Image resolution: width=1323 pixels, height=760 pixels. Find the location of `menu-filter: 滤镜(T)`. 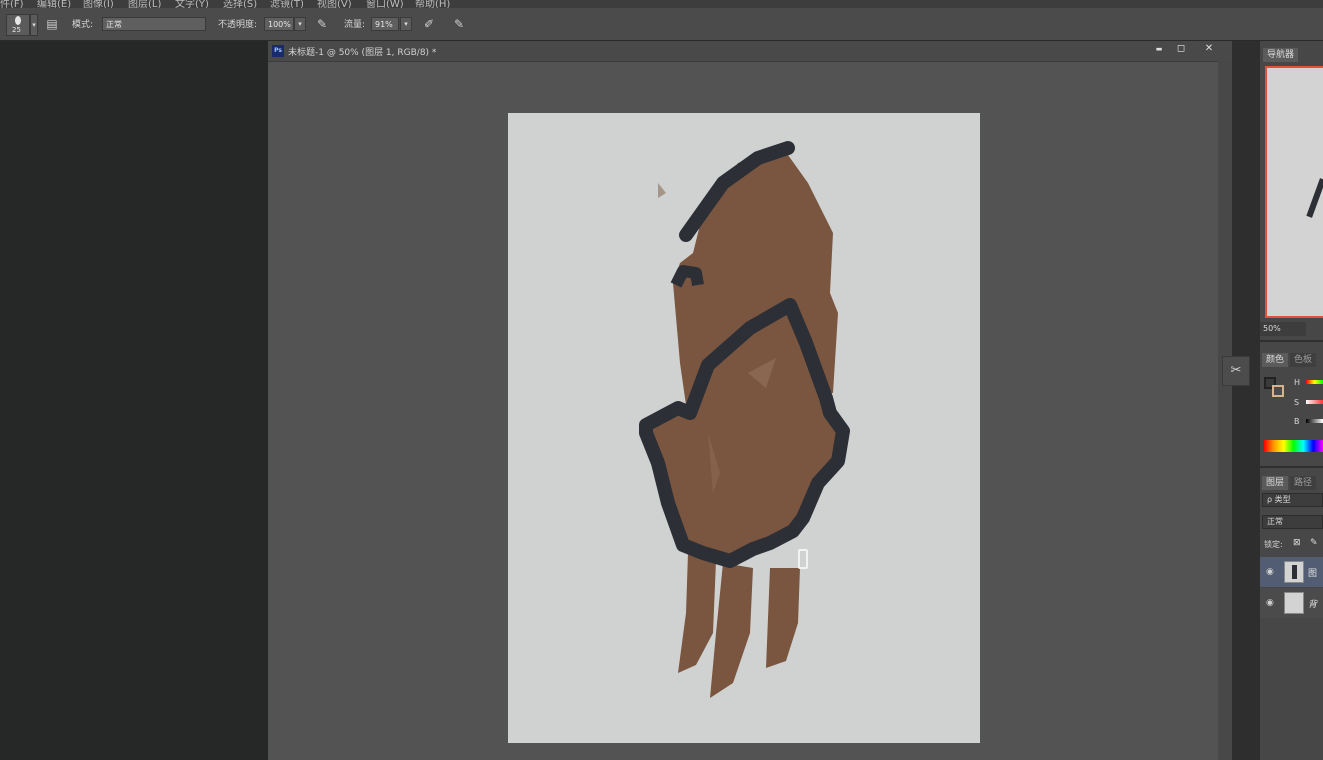

menu-filter: 滤镜(T) is located at coordinates (287, 4).